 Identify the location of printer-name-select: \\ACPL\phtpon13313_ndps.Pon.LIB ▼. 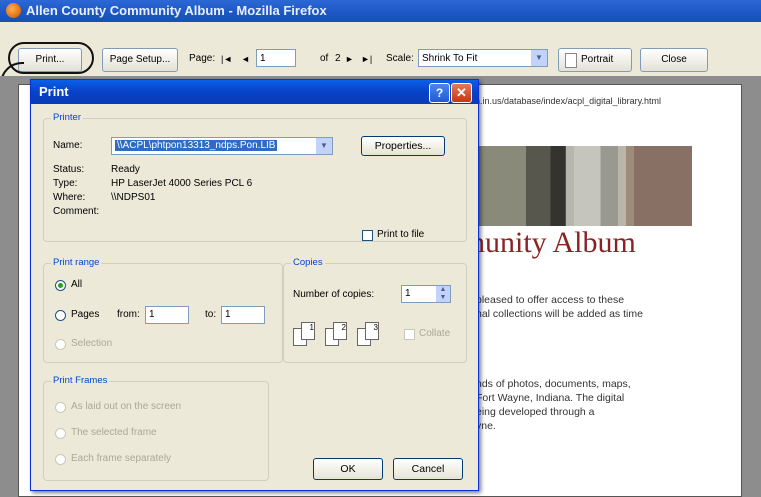
(222, 146).